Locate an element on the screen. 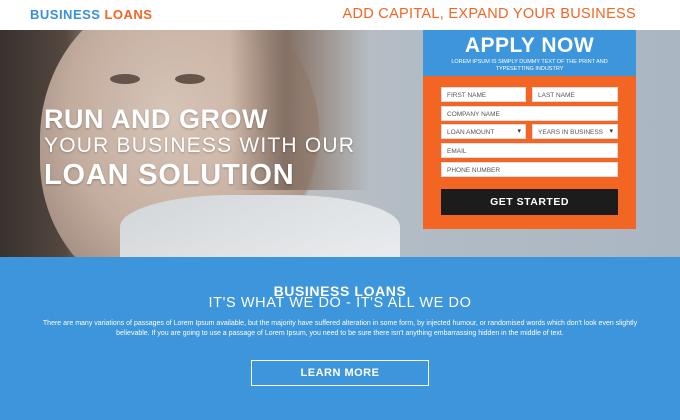  email-field: EMAIL is located at coordinates (529, 150).